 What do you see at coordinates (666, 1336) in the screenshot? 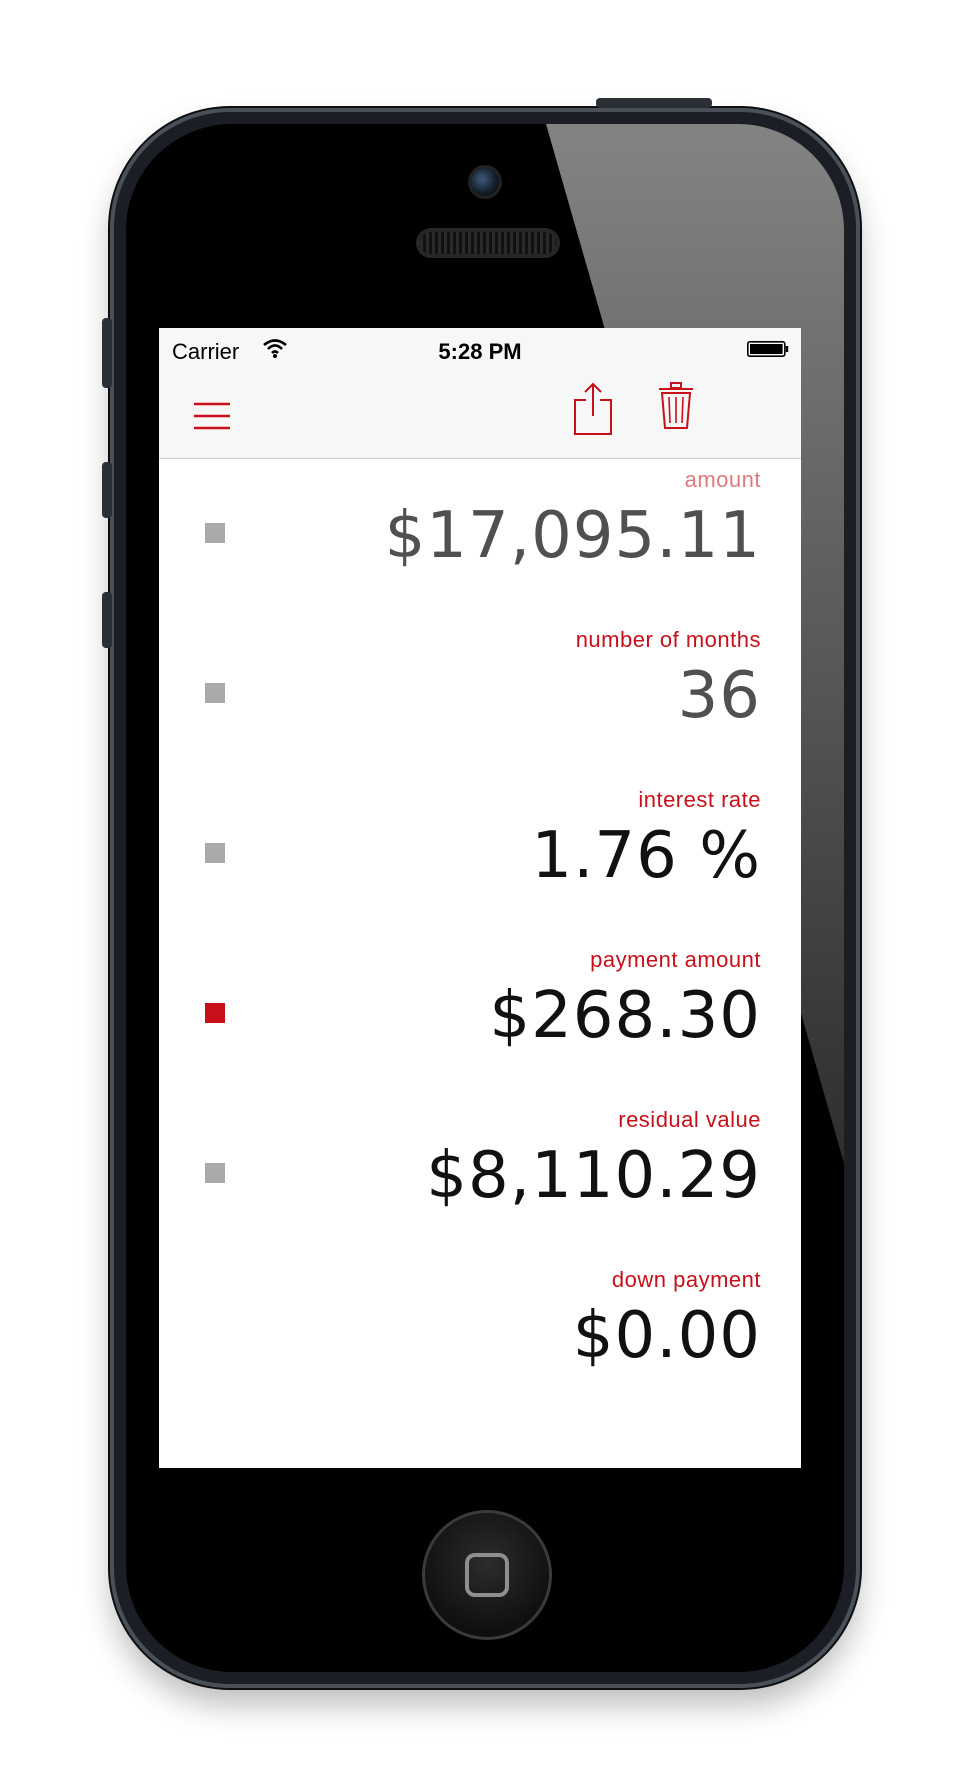
I see `field-value: $0.00` at bounding box center [666, 1336].